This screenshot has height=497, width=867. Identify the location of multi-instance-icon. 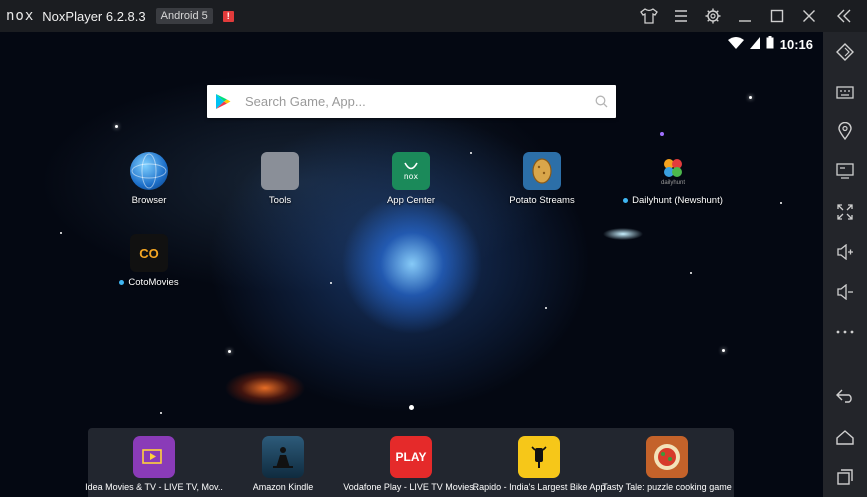
(845, 52).